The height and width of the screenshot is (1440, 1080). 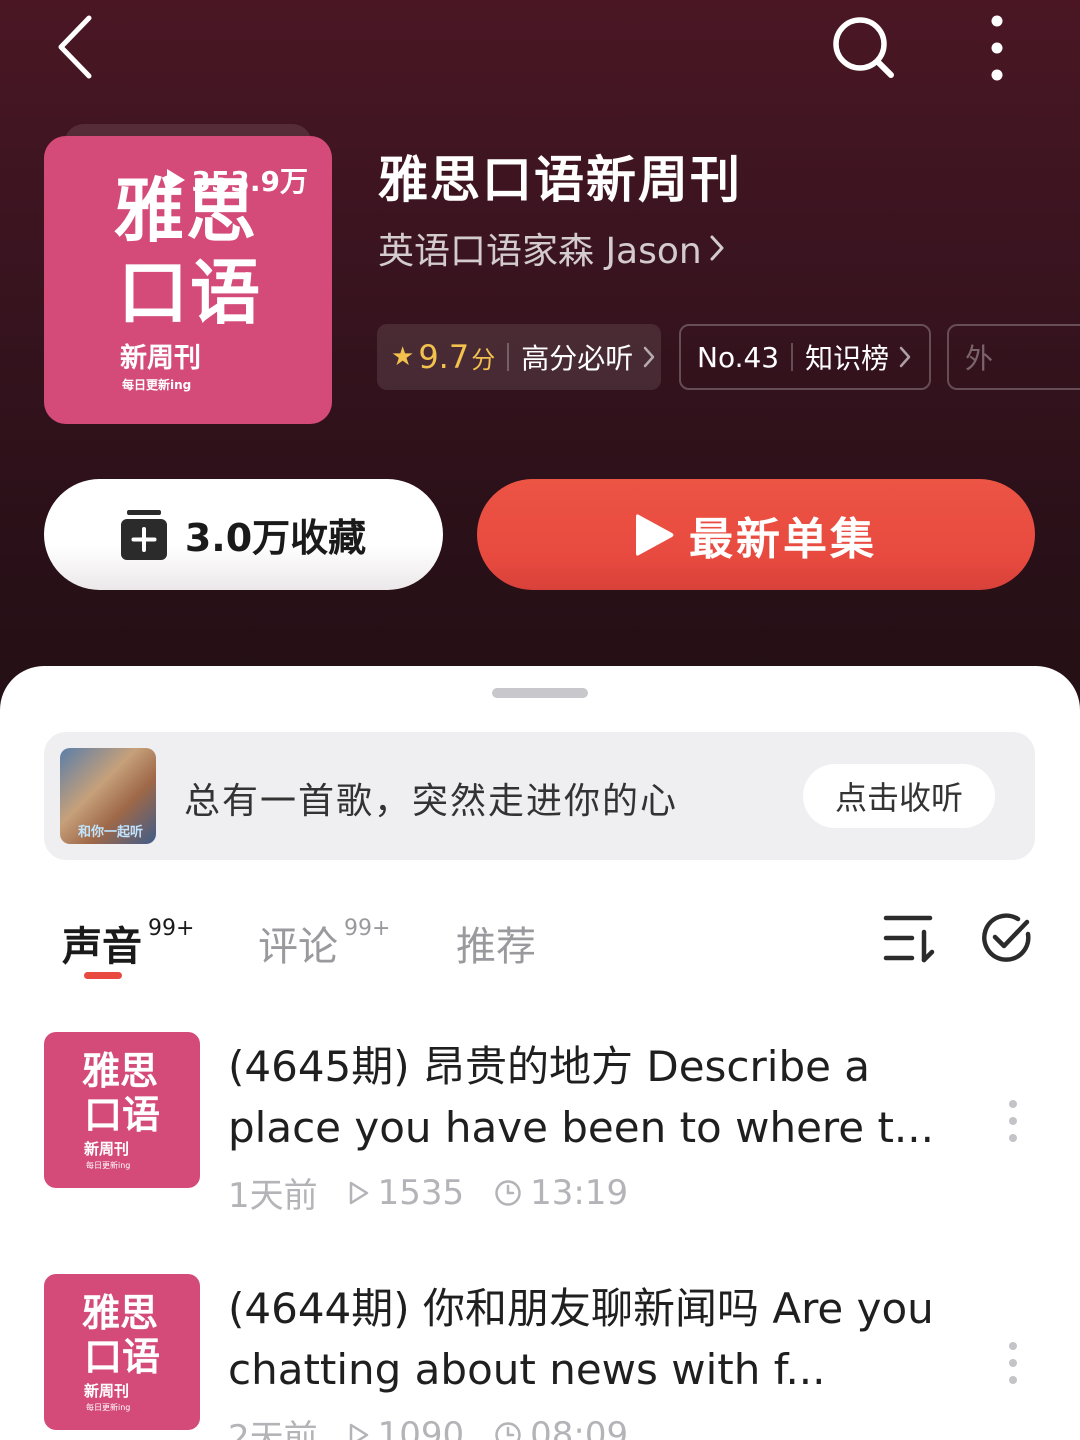 I want to click on play-latest-button: 最新单集, so click(x=756, y=534).